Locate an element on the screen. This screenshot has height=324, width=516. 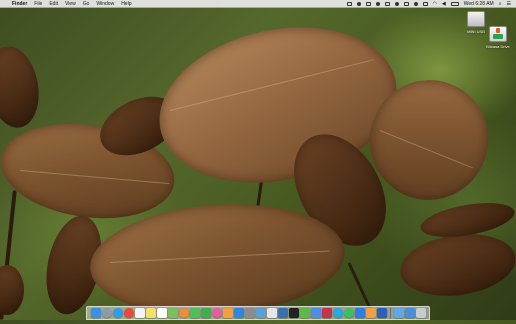
dock-pages-icon is located at coordinates (370, 313).